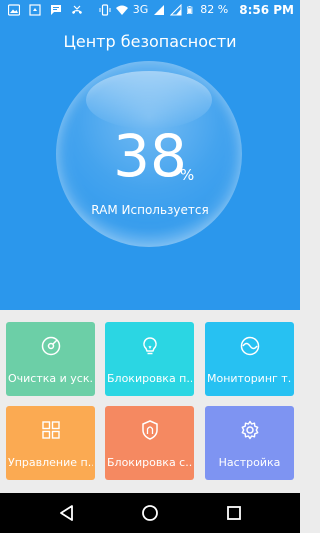 The height and width of the screenshot is (533, 320). What do you see at coordinates (105, 10) in the screenshot?
I see `vibrate-icon` at bounding box center [105, 10].